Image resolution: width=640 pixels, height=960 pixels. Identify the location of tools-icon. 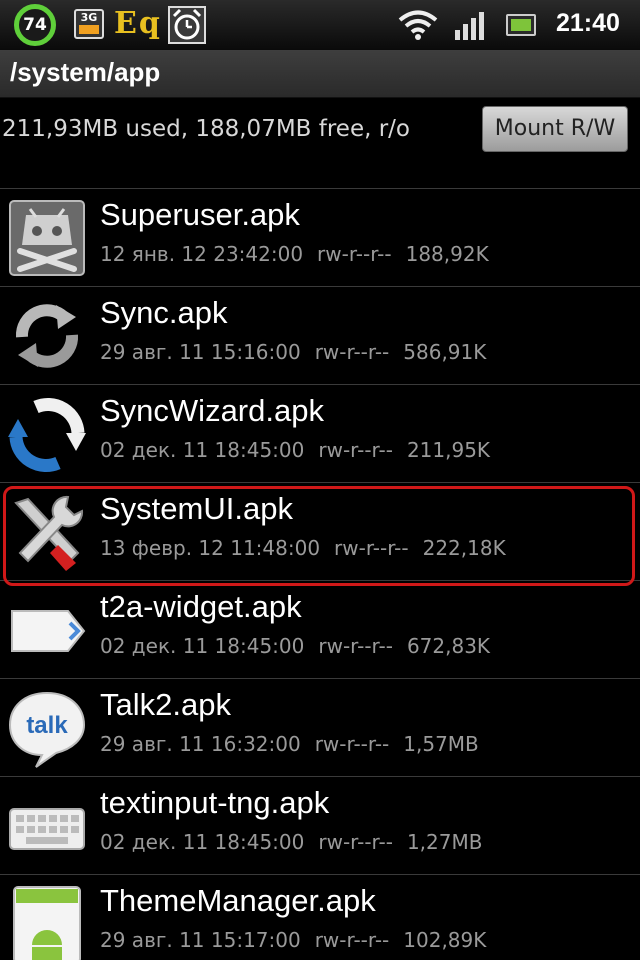
(49, 533).